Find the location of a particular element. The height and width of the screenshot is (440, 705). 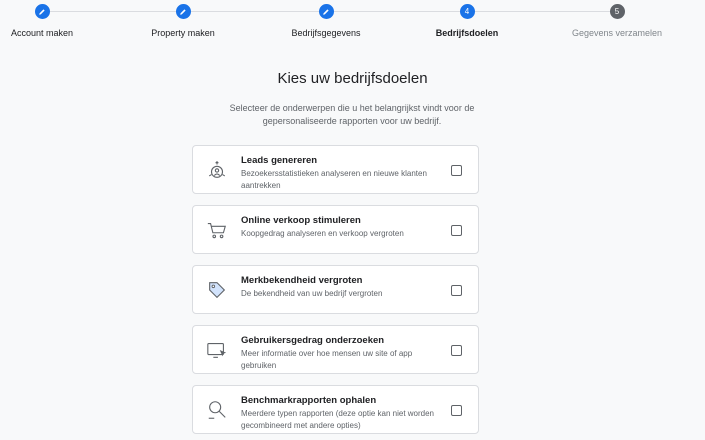

step-label: Gegevens verzamelen is located at coordinates (617, 33).